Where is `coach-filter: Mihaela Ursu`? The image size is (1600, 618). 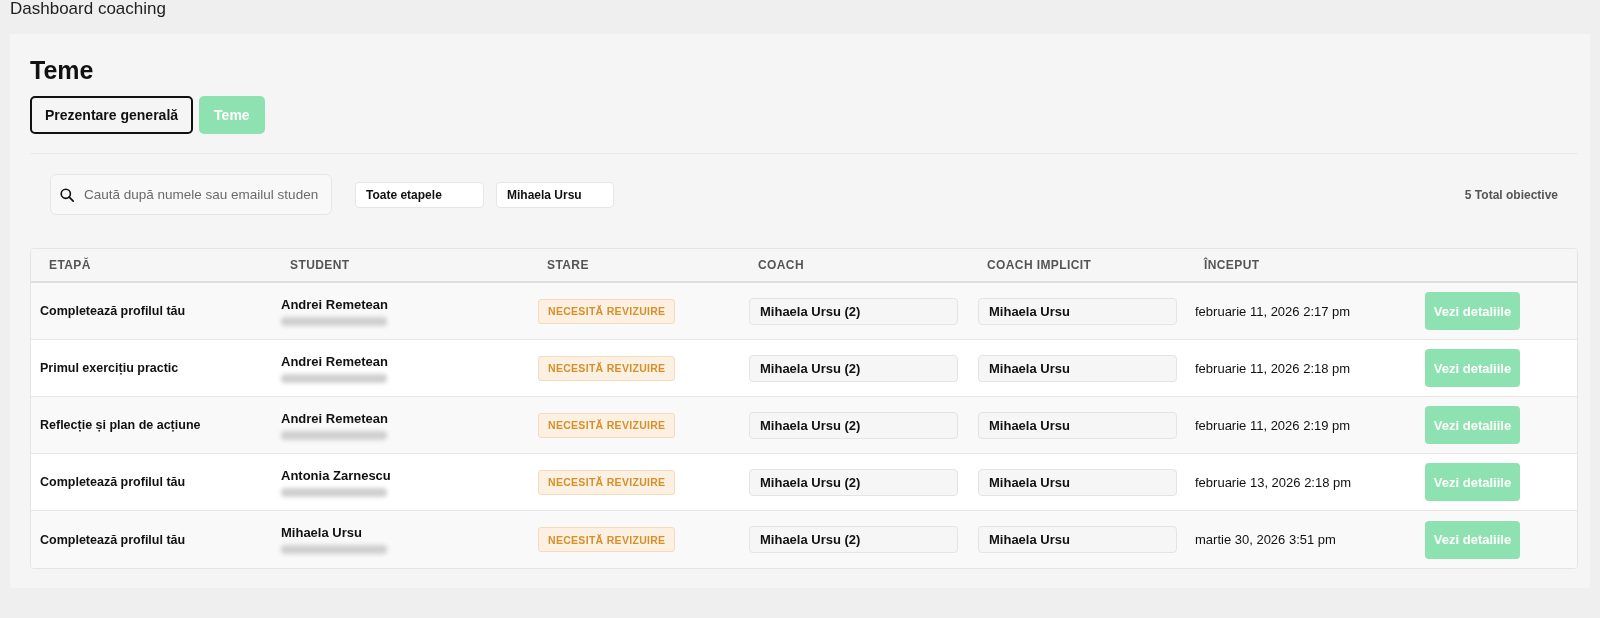 coach-filter: Mihaela Ursu is located at coordinates (555, 194).